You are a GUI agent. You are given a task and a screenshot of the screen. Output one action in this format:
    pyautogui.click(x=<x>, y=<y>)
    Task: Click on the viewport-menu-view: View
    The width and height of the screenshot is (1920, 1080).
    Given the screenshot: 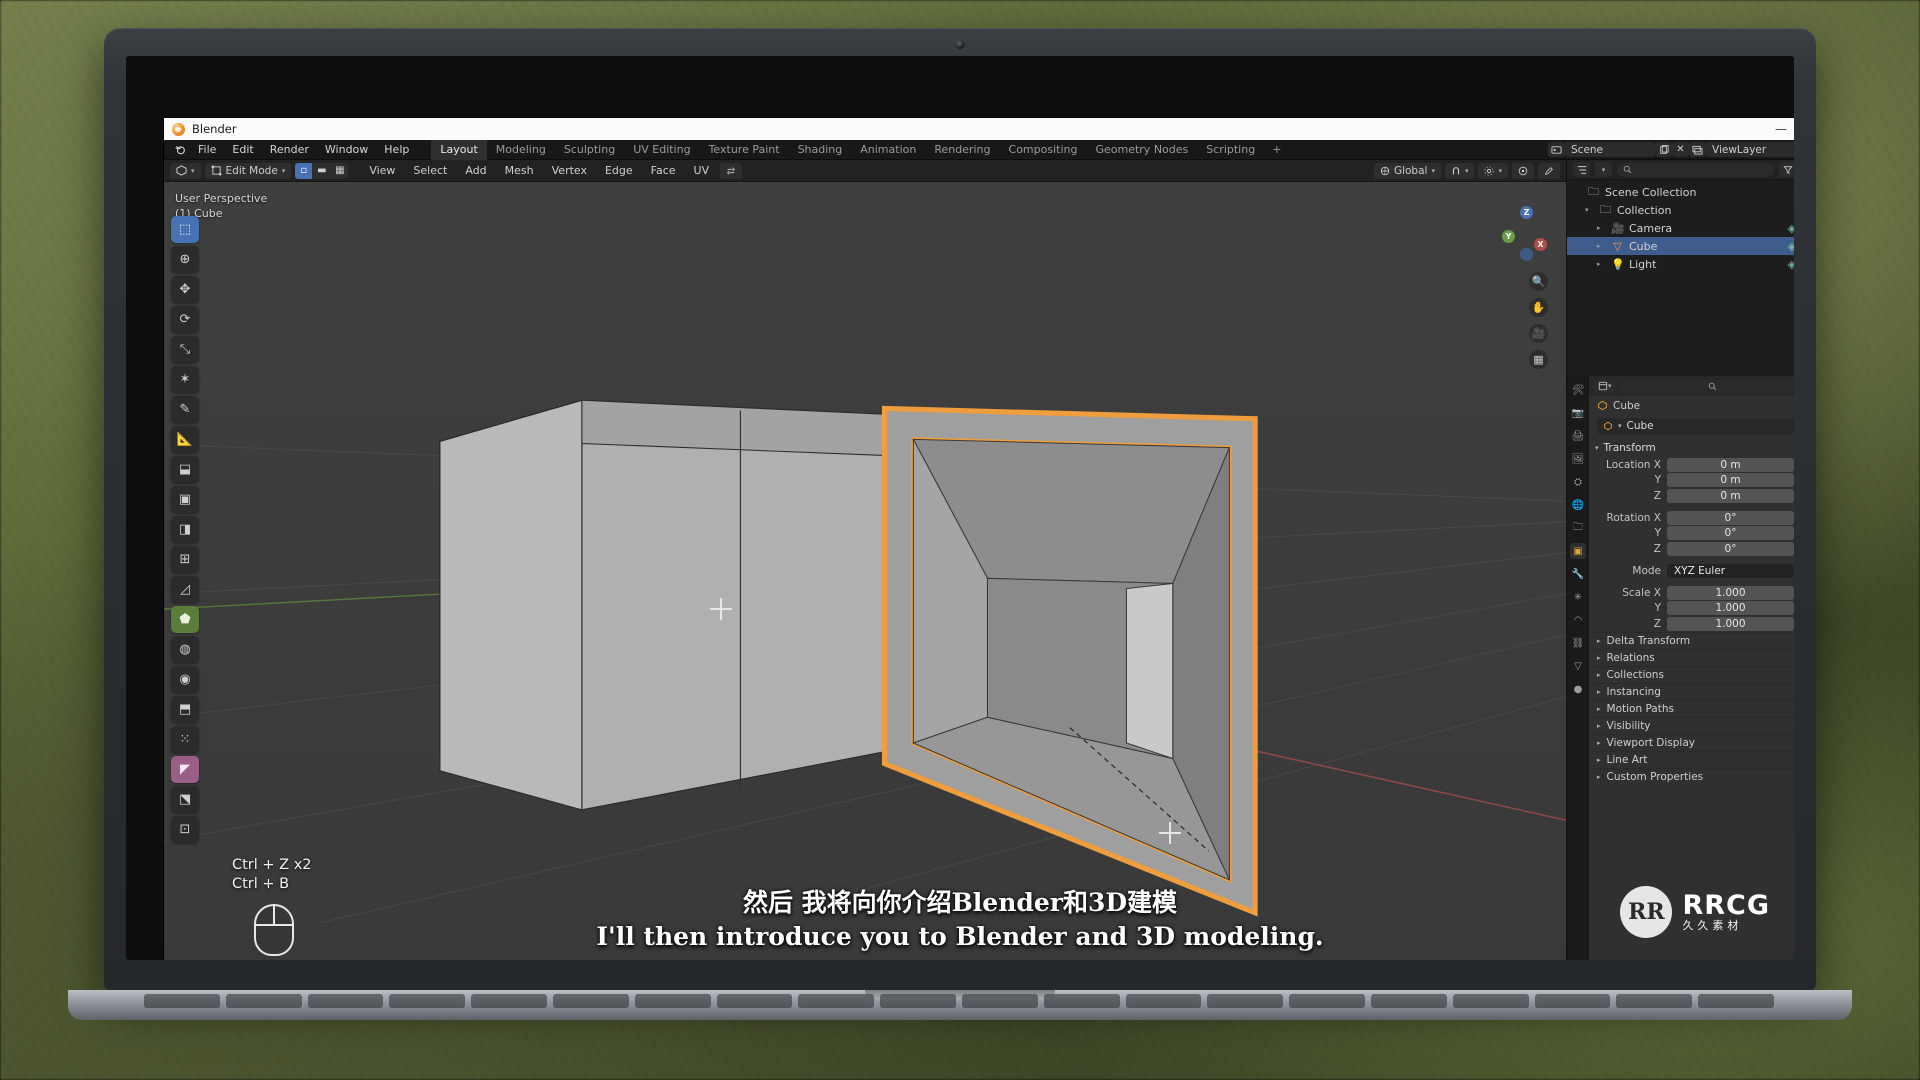 What is the action you would take?
    pyautogui.click(x=382, y=170)
    